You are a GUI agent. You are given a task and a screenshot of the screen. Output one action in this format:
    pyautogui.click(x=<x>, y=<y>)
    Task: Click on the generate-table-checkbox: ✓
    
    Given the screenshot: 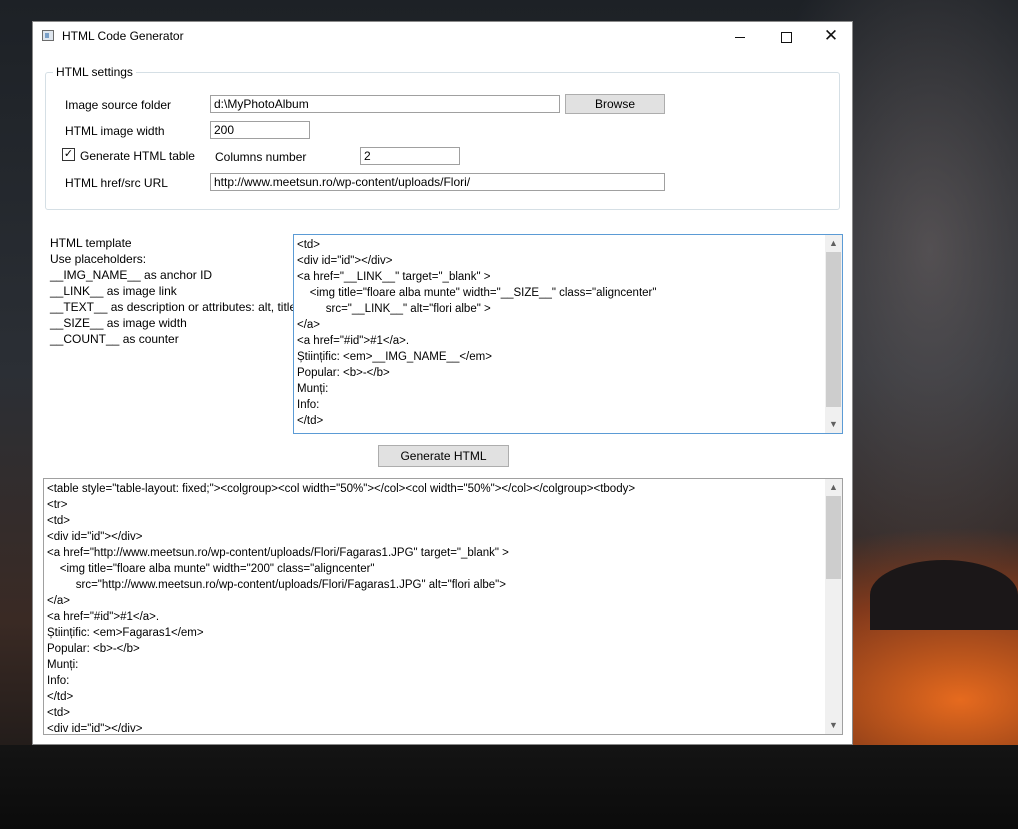 What is the action you would take?
    pyautogui.click(x=68, y=154)
    